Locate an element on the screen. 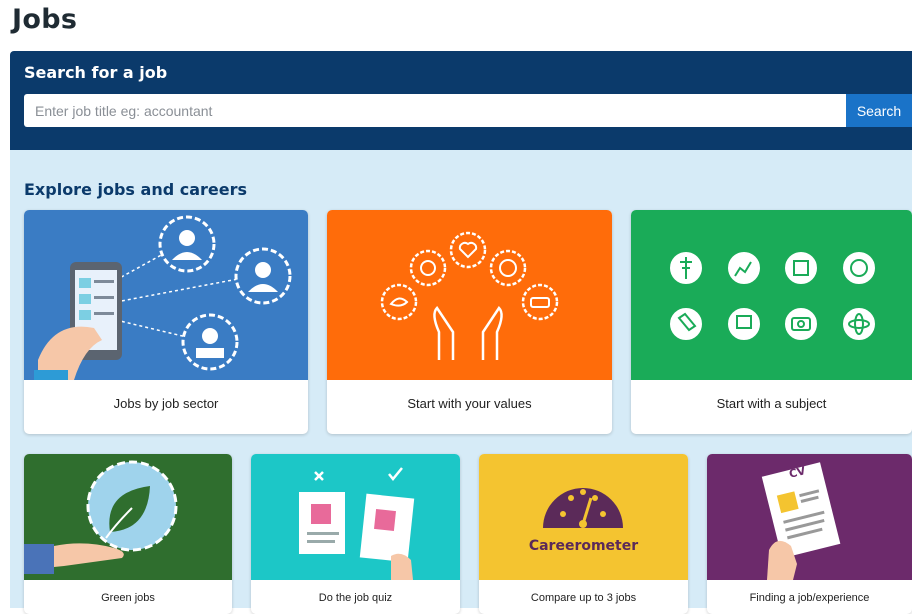  card-job-quiz: Do the job quiz is located at coordinates (355, 534).